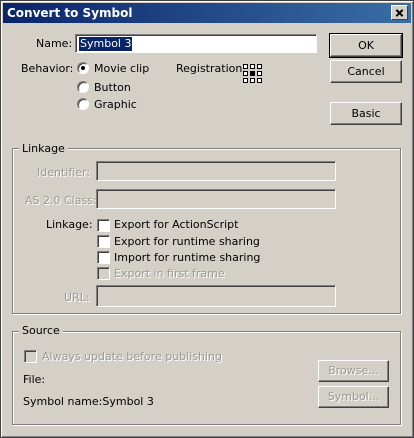  Describe the element at coordinates (132, 356) in the screenshot. I see `checkbox-always-update-label: Always update before publishing` at that location.